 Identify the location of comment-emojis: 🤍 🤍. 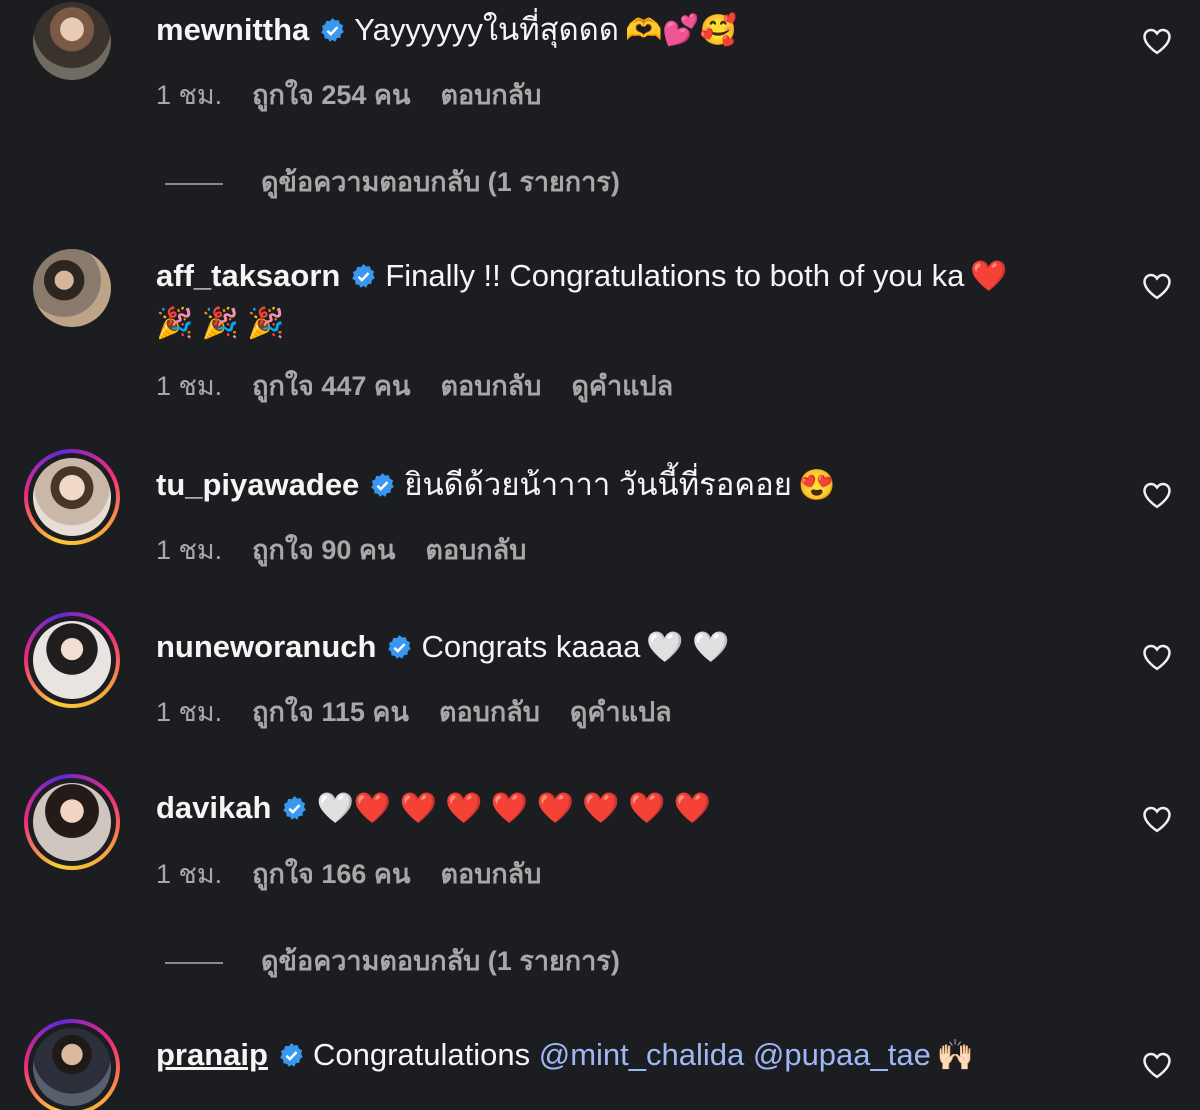
(688, 647).